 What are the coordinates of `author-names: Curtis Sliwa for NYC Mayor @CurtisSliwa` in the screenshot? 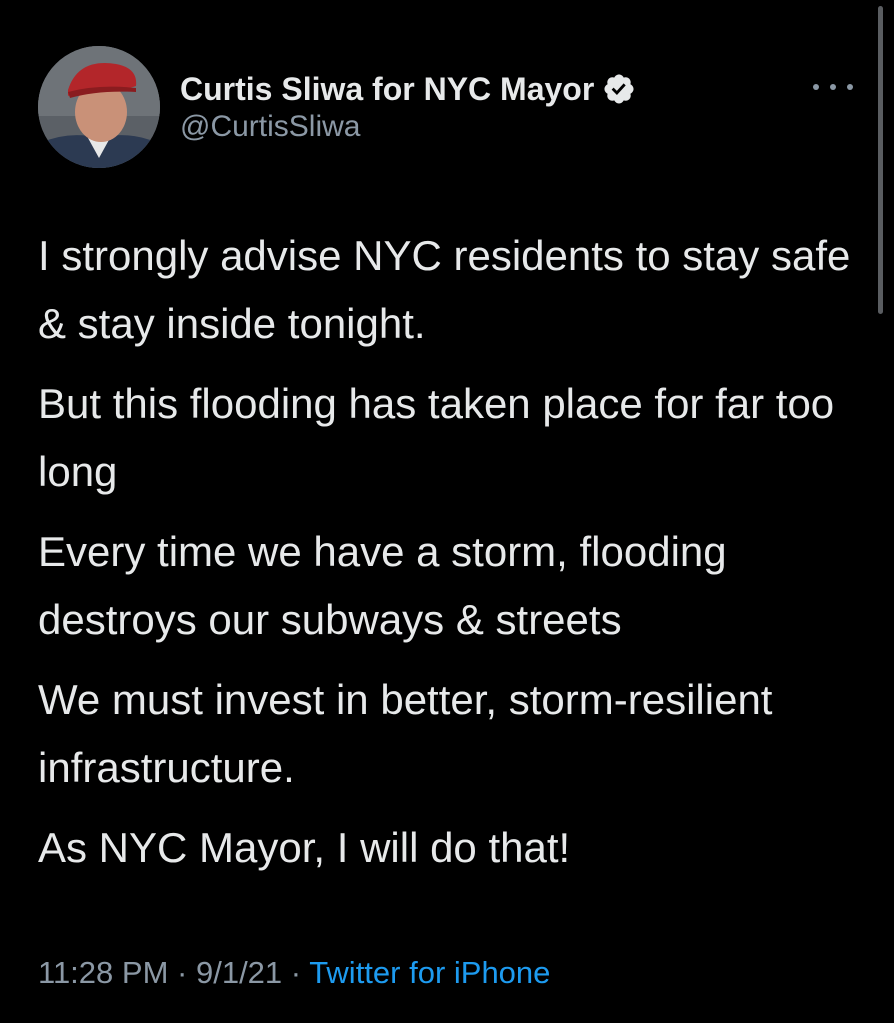 It's located at (408, 107).